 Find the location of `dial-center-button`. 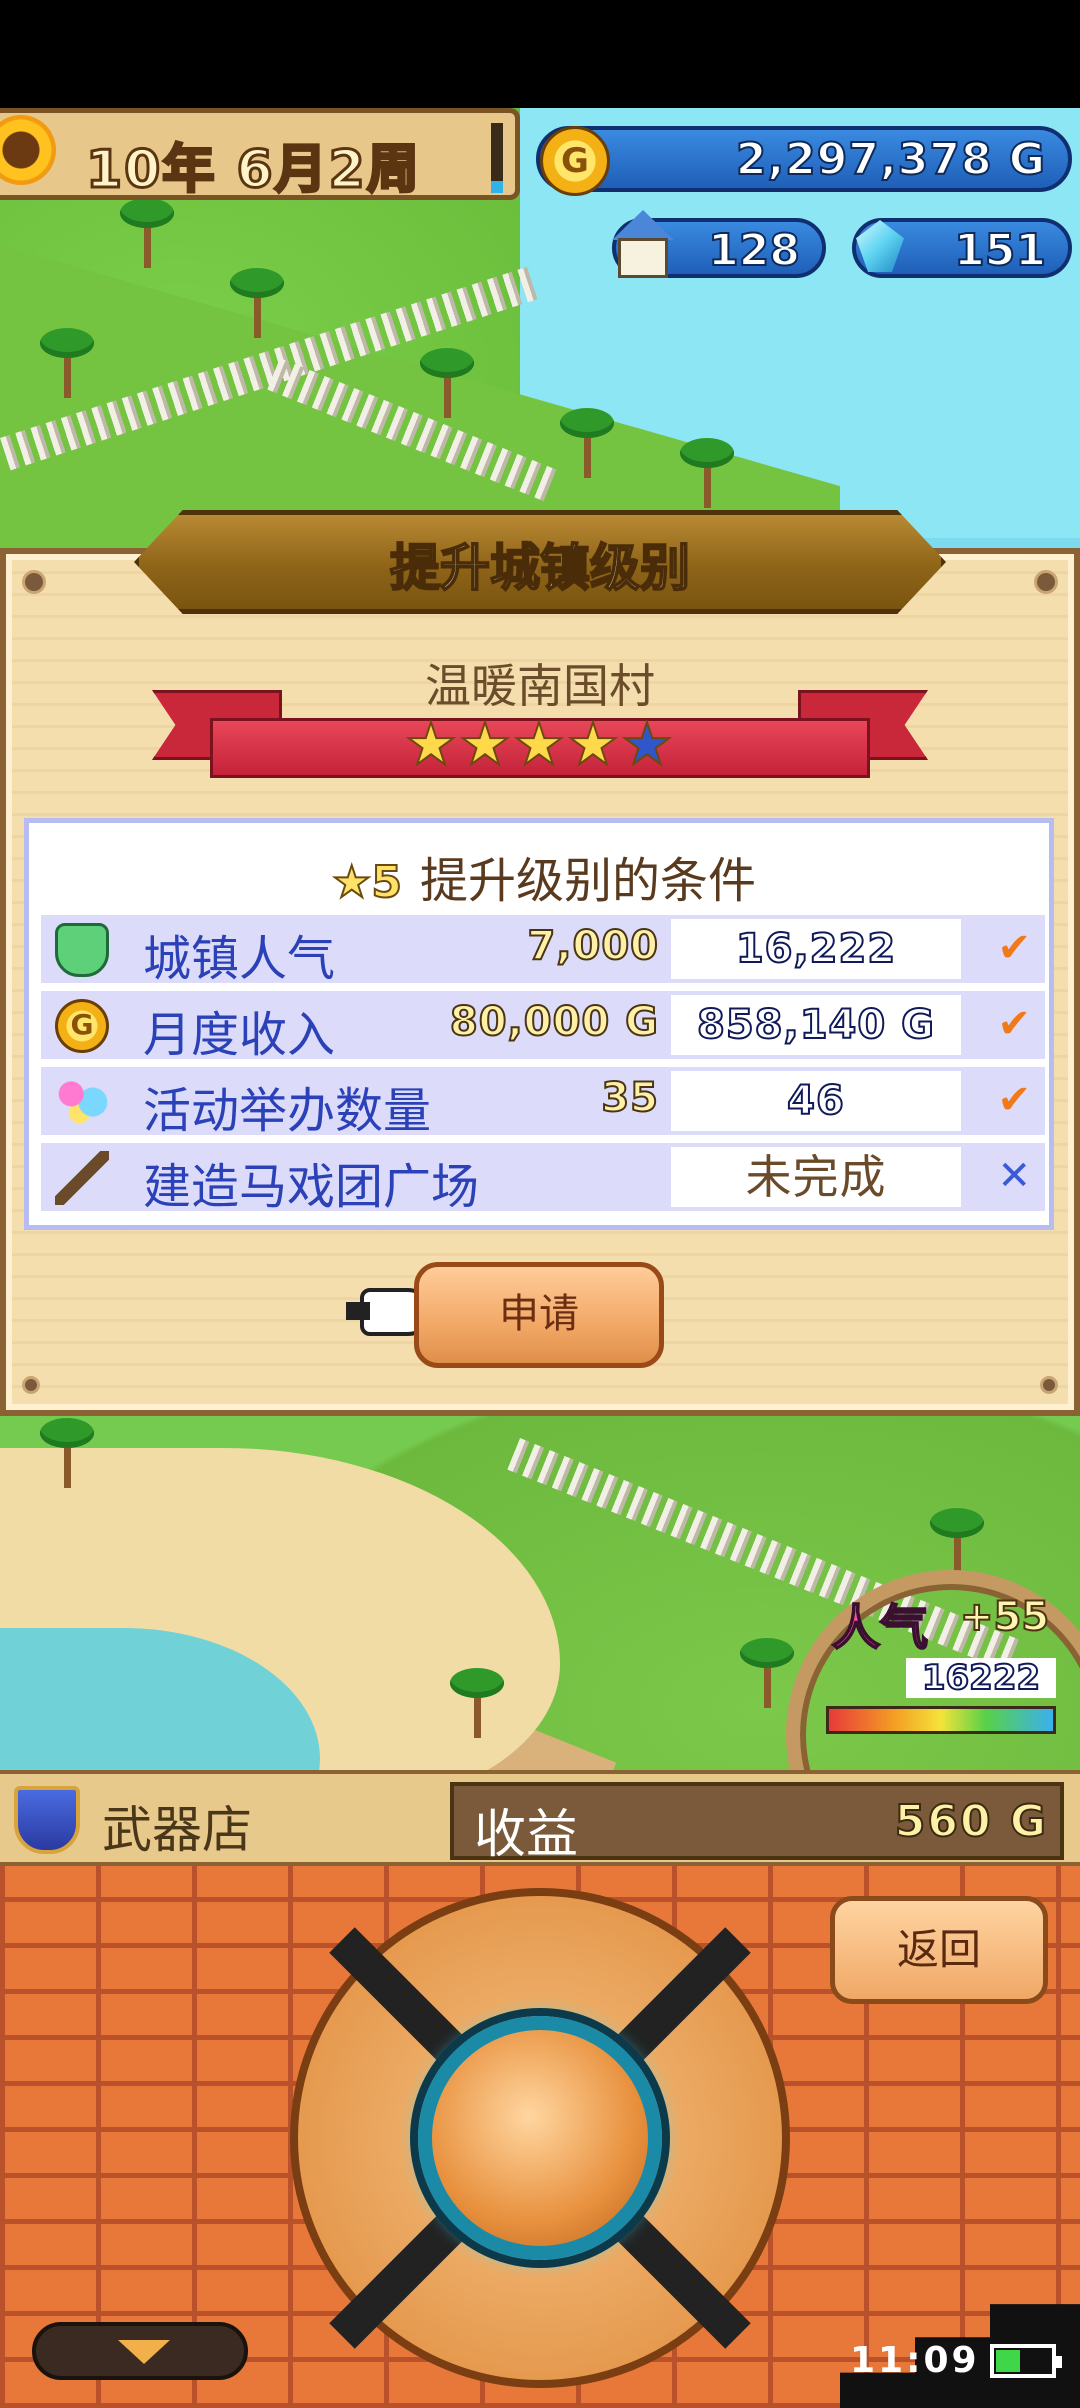

dial-center-button is located at coordinates (540, 2138).